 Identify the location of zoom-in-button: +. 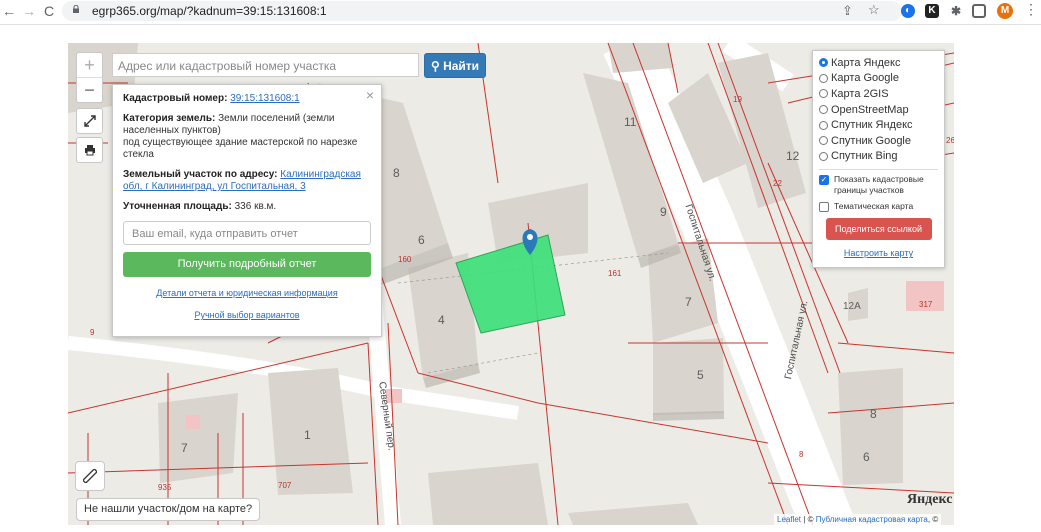
(89, 65).